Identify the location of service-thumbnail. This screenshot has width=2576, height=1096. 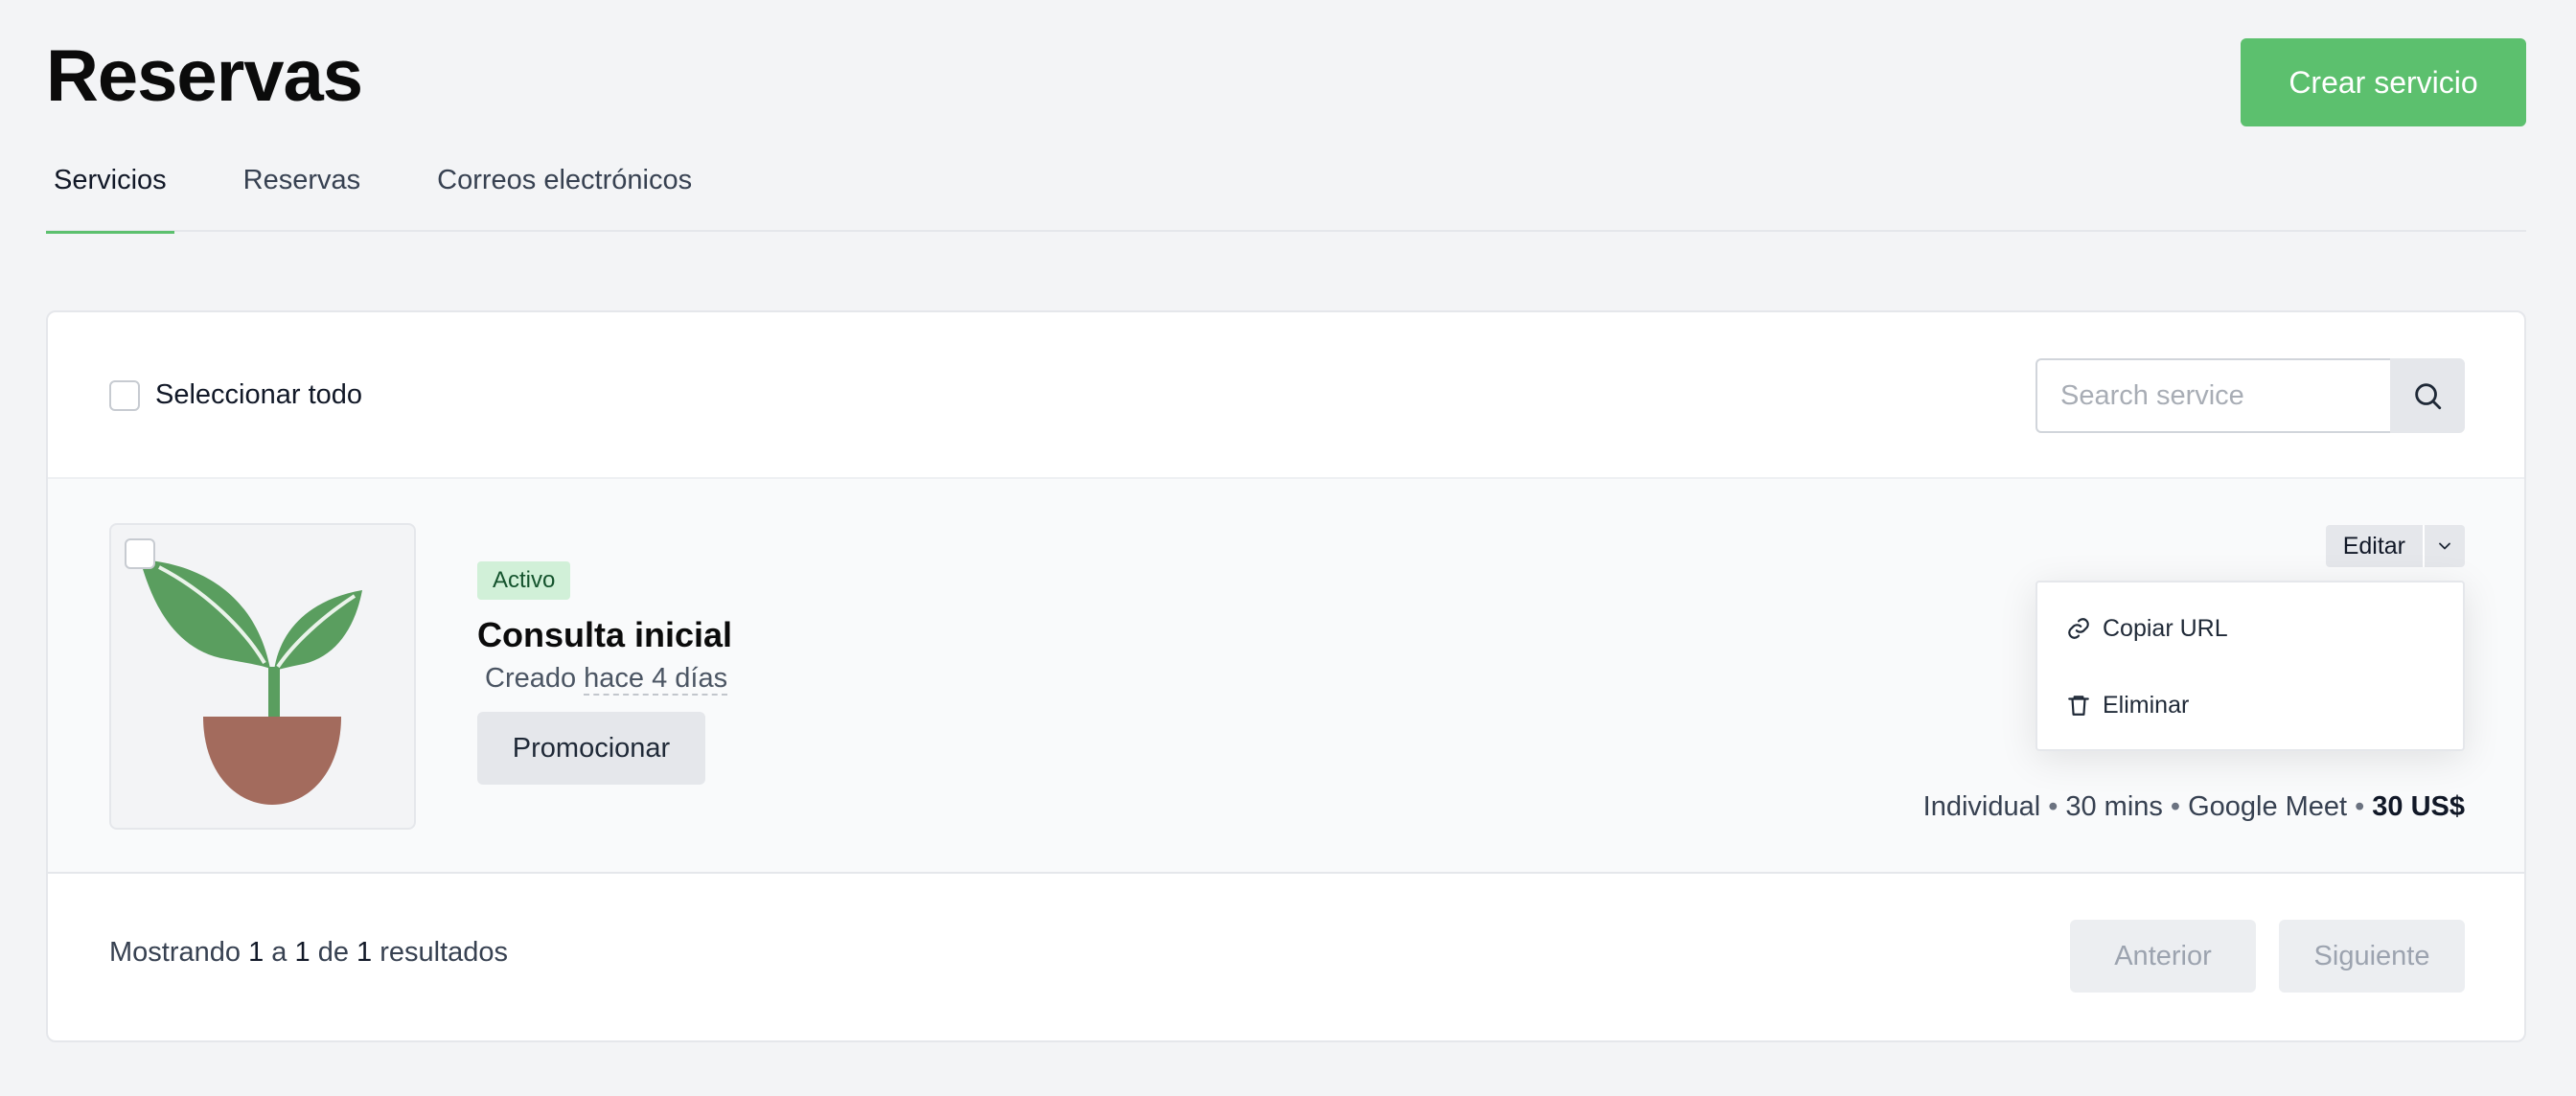
(262, 676).